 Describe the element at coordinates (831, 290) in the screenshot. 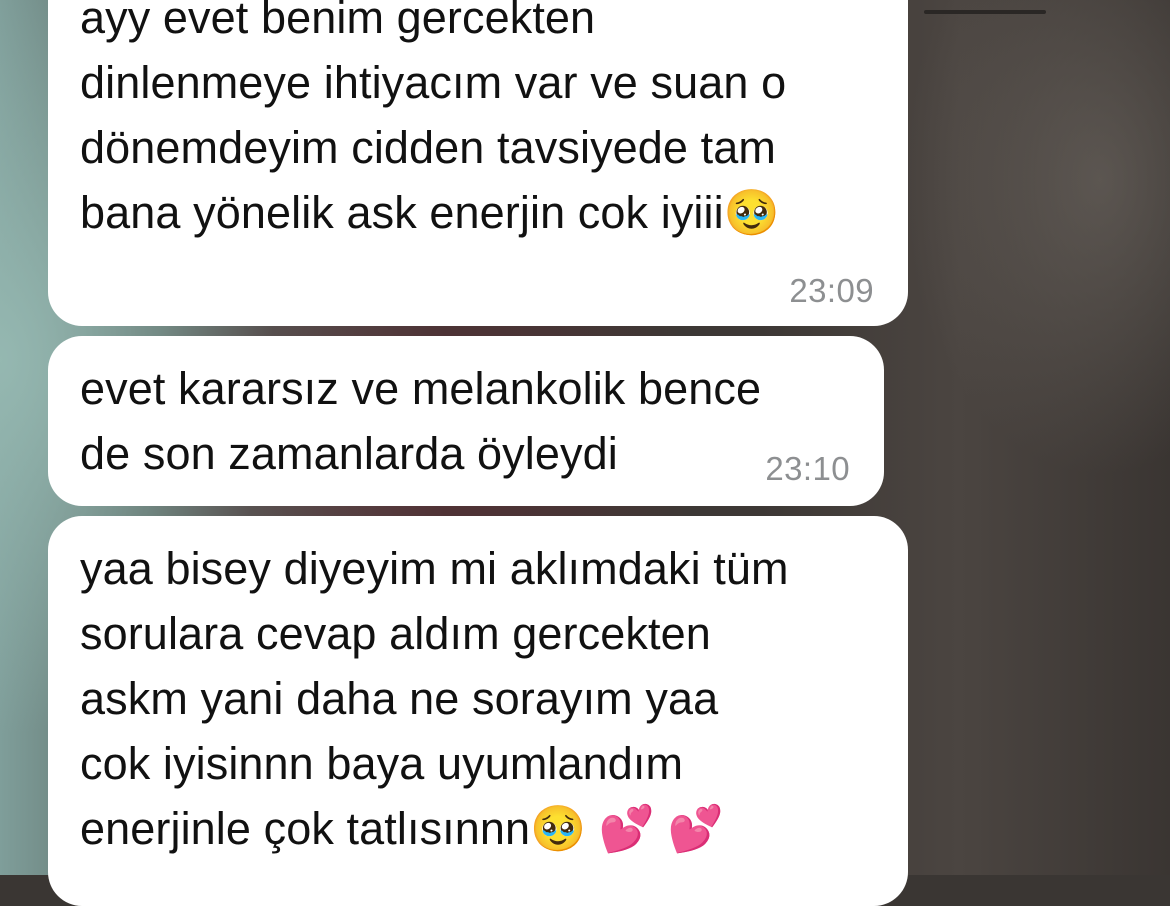

I see `message-timestamp: 23:09` at that location.